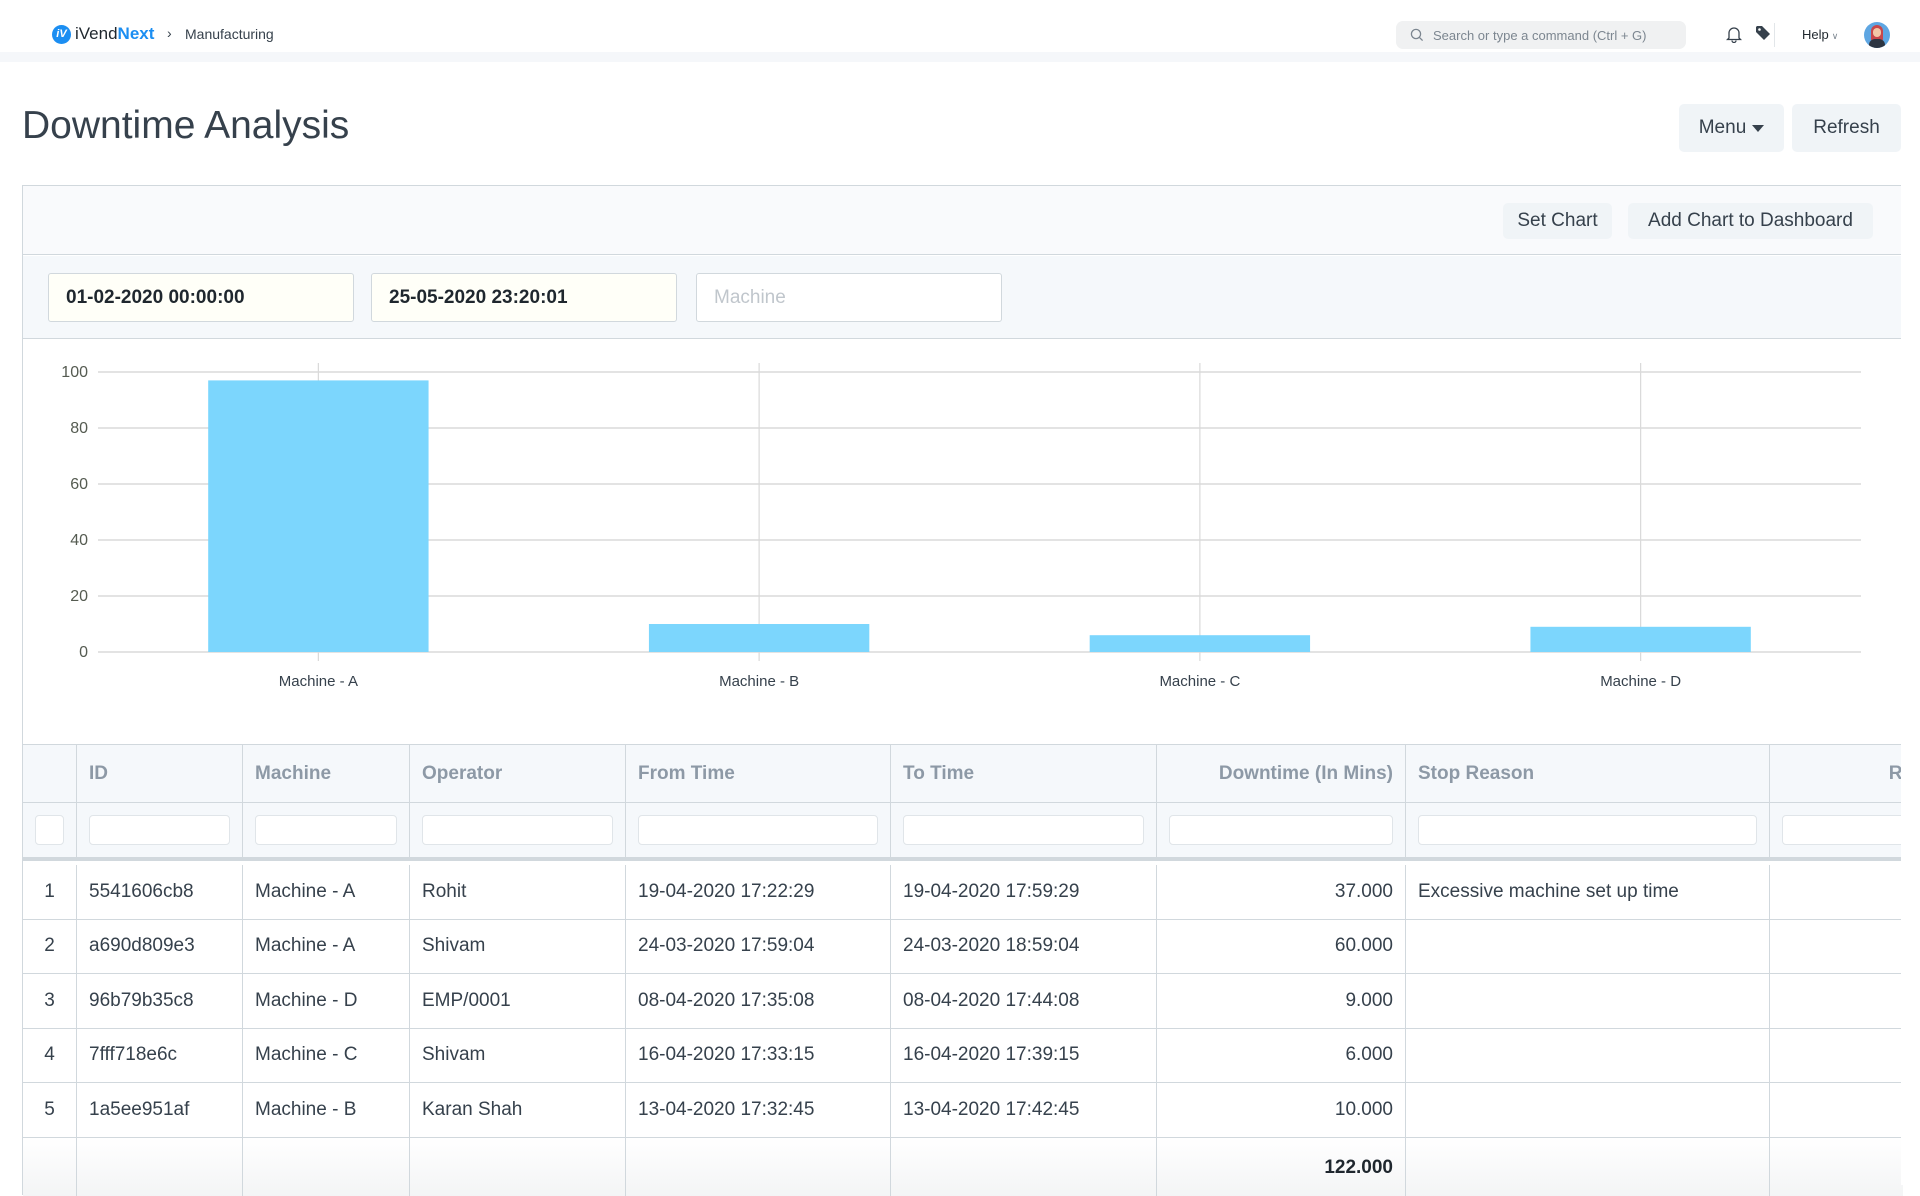  I want to click on brand-logo-link: iV iVendNext, so click(103, 34).